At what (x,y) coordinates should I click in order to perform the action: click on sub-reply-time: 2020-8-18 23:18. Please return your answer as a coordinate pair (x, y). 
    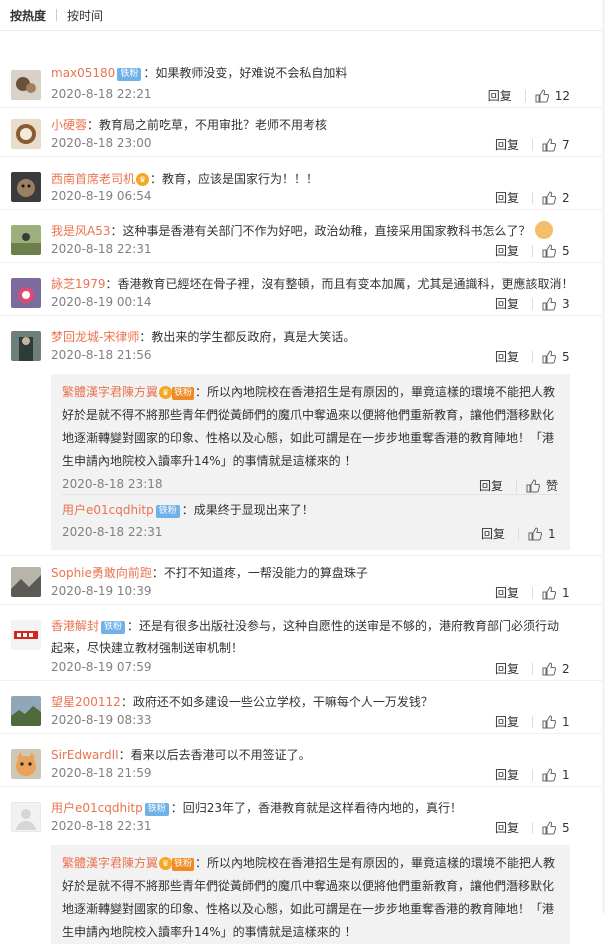
    Looking at the image, I should click on (112, 484).